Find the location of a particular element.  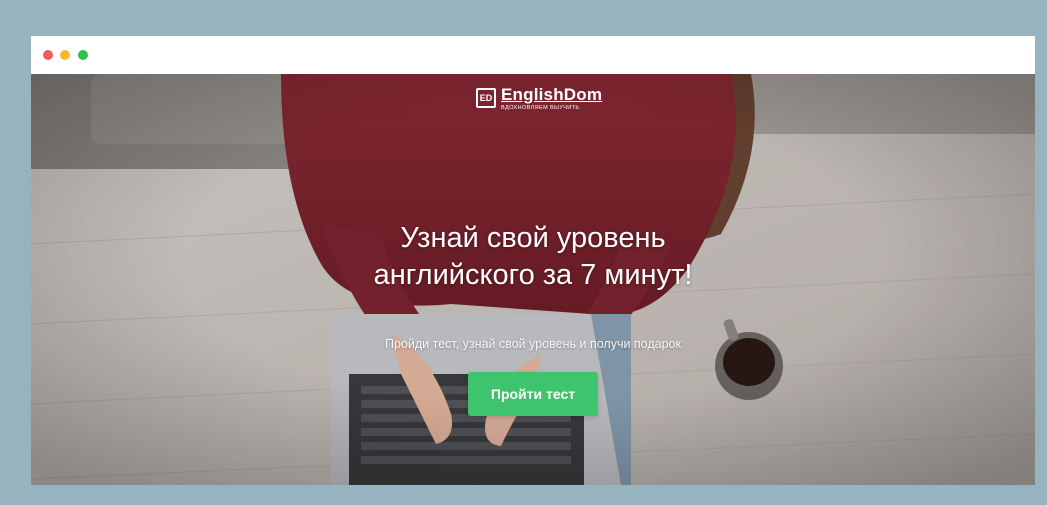

maximize-dot-icon is located at coordinates (83, 55).